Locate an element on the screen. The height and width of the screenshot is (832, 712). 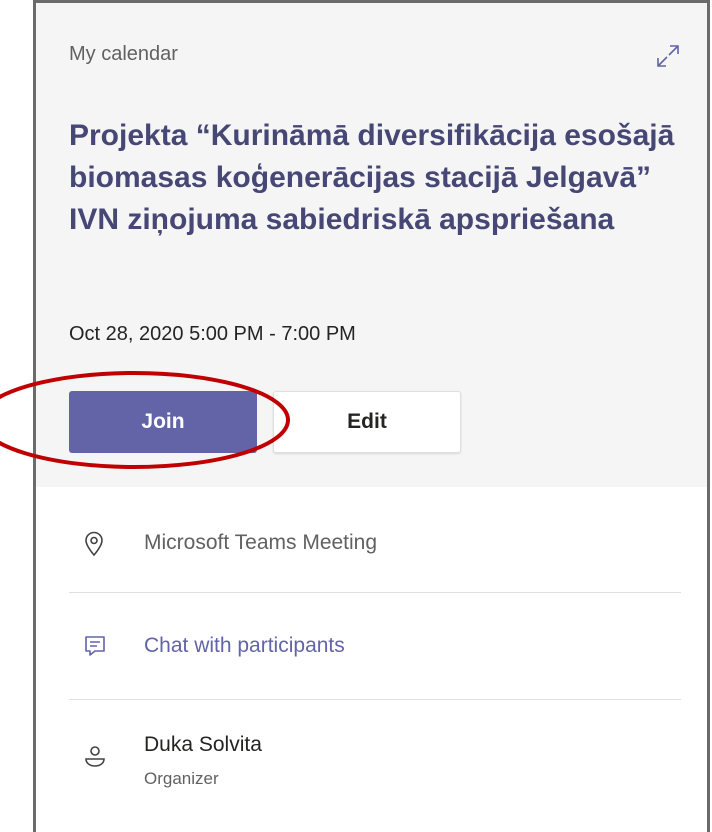
location-text: Microsoft Teams Meeting is located at coordinates (261, 542).